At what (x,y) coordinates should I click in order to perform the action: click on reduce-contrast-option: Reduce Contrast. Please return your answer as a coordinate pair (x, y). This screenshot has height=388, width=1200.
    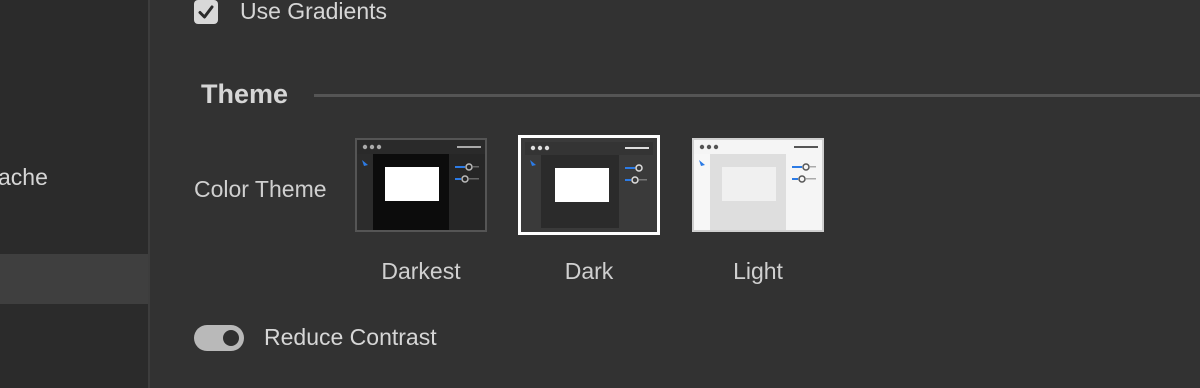
    Looking at the image, I should click on (315, 337).